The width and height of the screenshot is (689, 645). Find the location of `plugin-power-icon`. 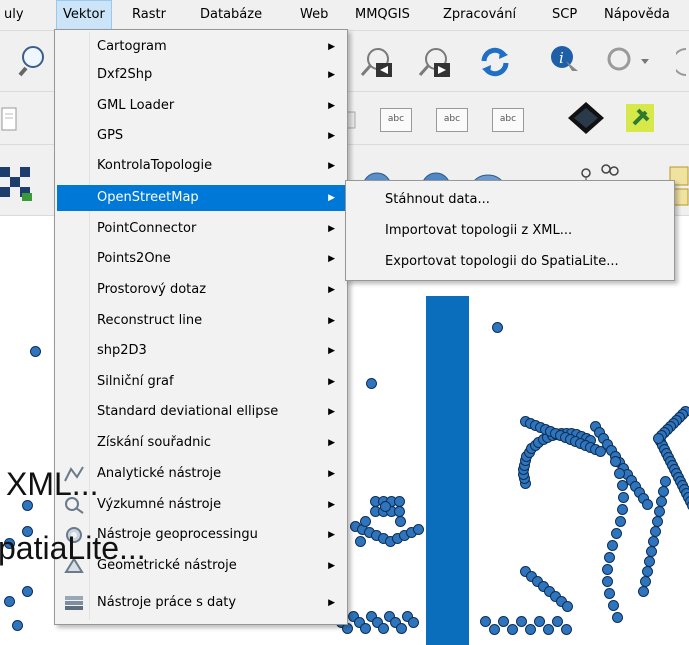

plugin-power-icon is located at coordinates (640, 118).